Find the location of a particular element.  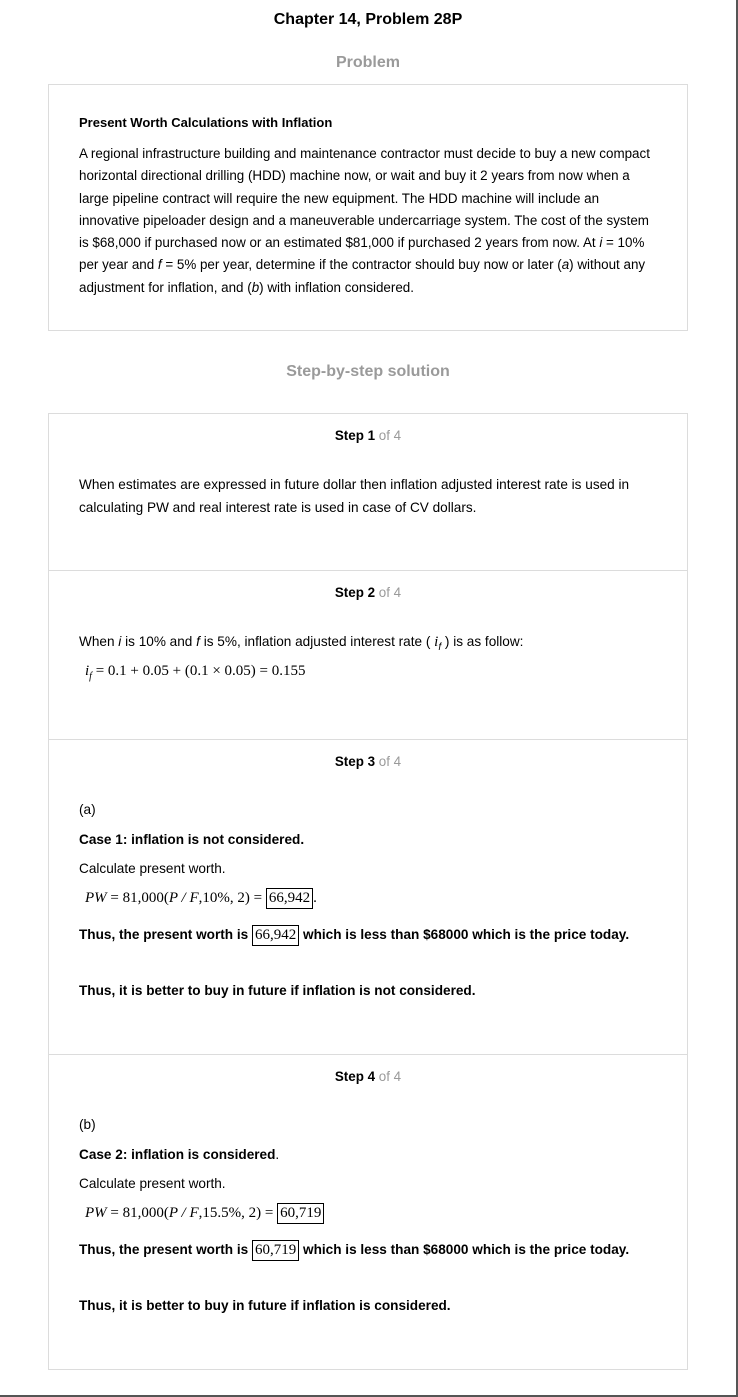

step-3-part-label: (a) is located at coordinates (87, 809).